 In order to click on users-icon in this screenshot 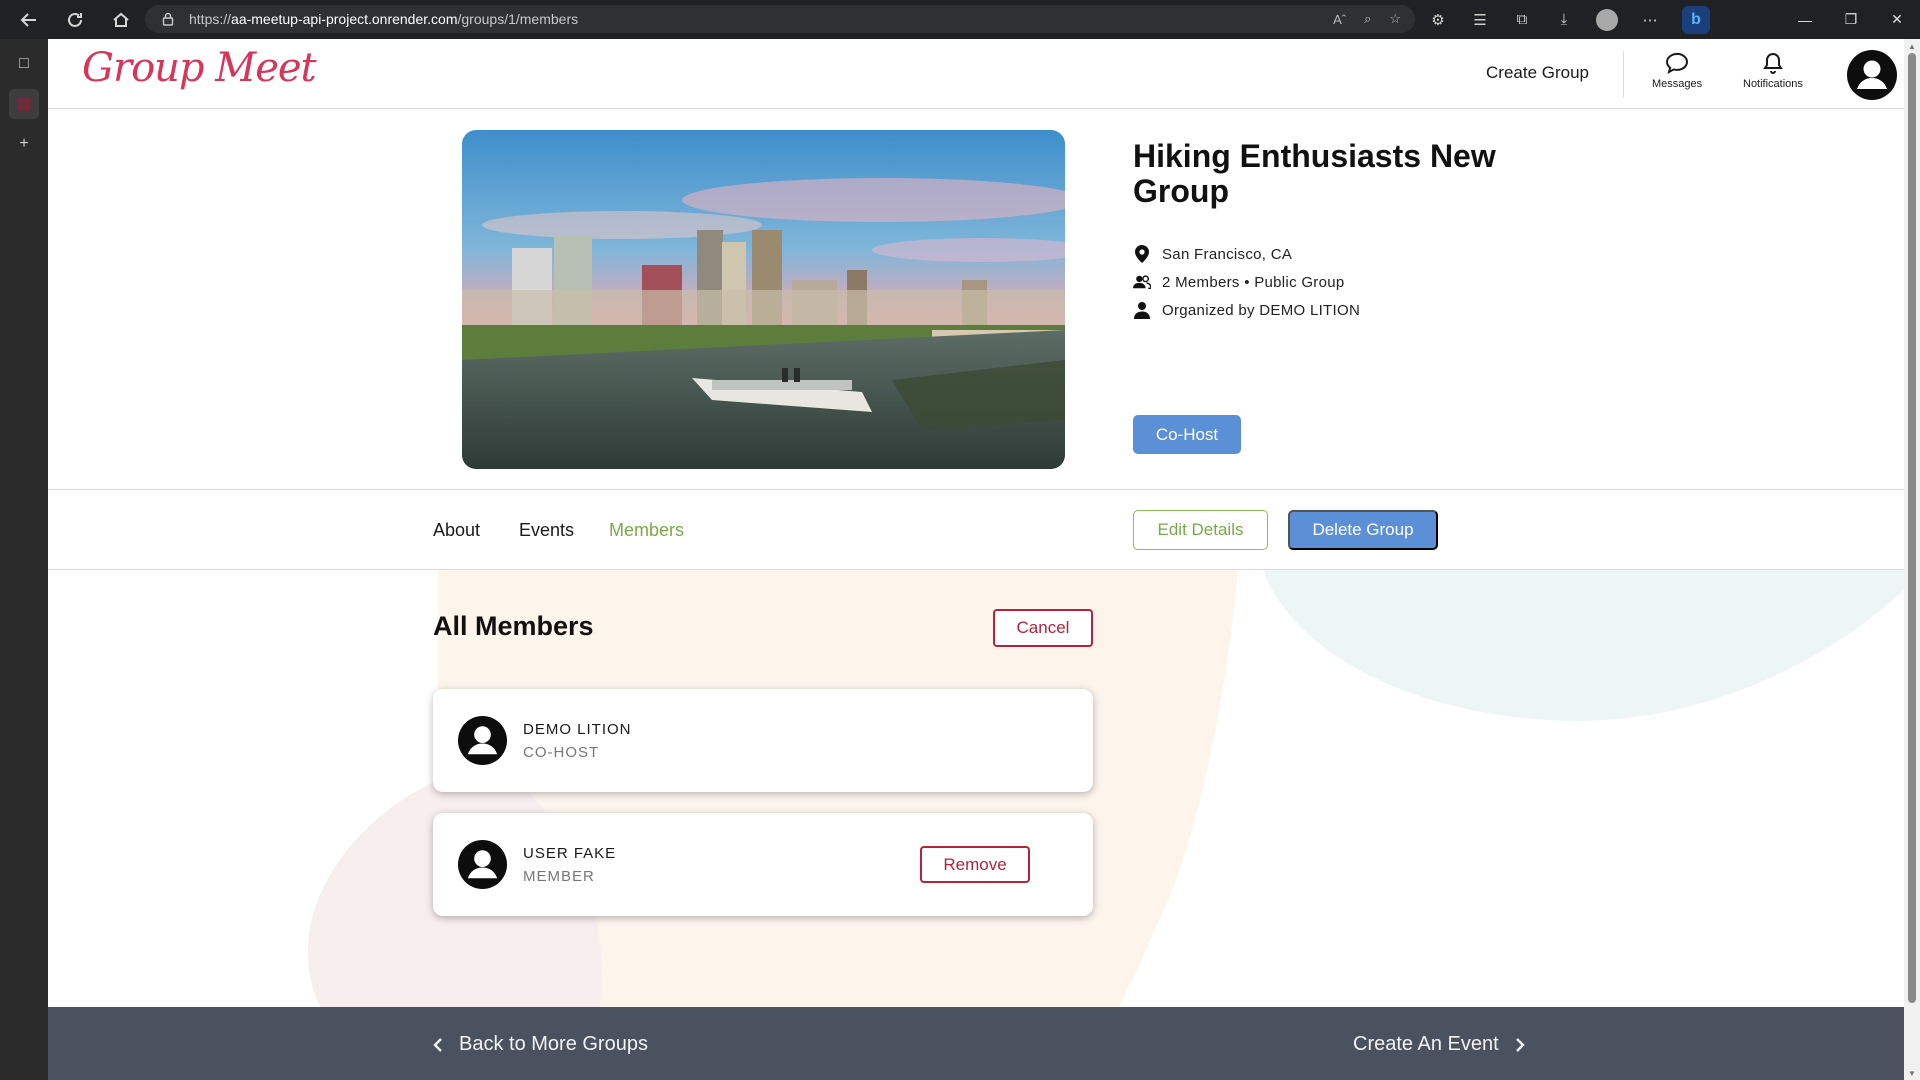, I will do `click(1142, 282)`.